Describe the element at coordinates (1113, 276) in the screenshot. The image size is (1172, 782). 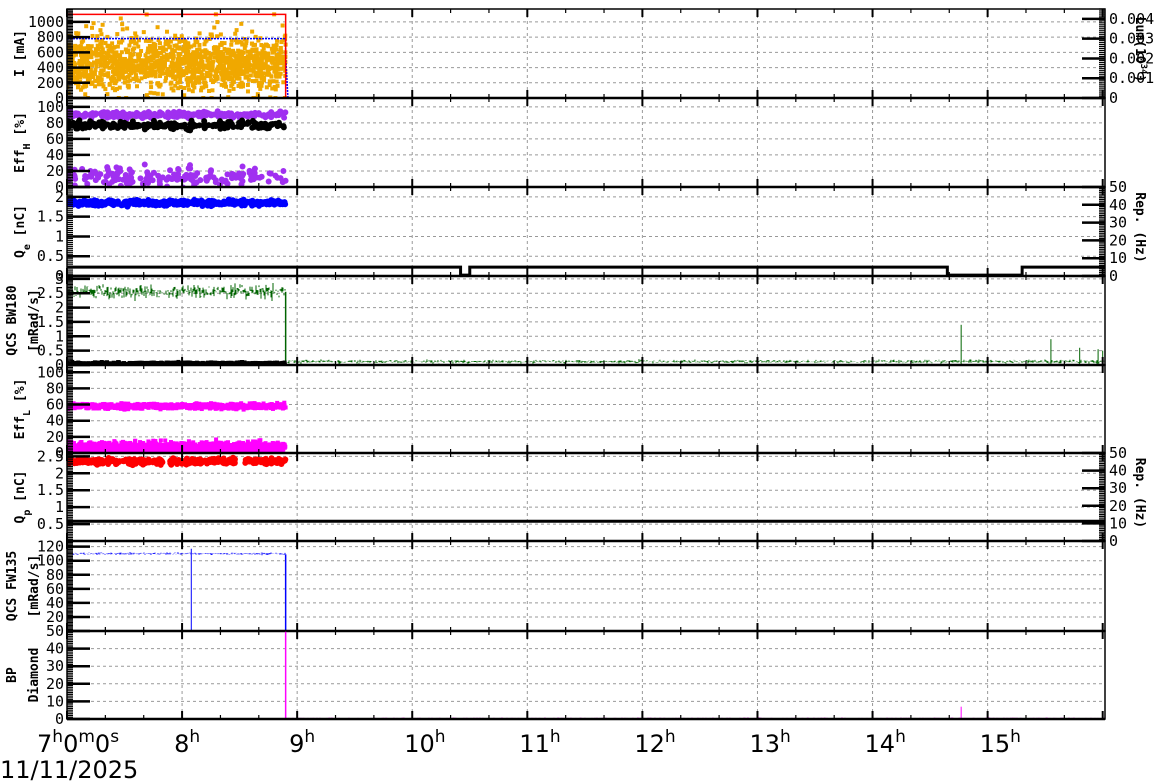
I see `right-tick-label: 0` at that location.